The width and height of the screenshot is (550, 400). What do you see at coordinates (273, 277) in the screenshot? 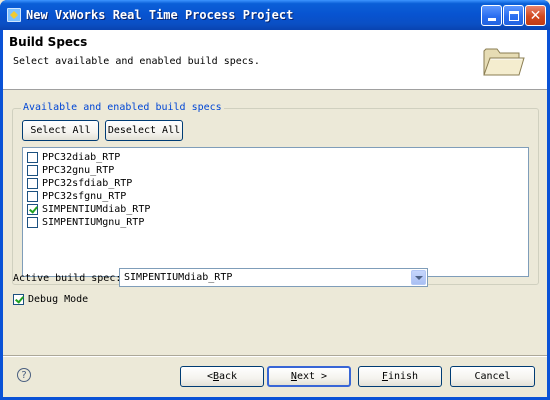
I see `active-build-spec-select: SIMPENTIUMdiab_RTP` at bounding box center [273, 277].